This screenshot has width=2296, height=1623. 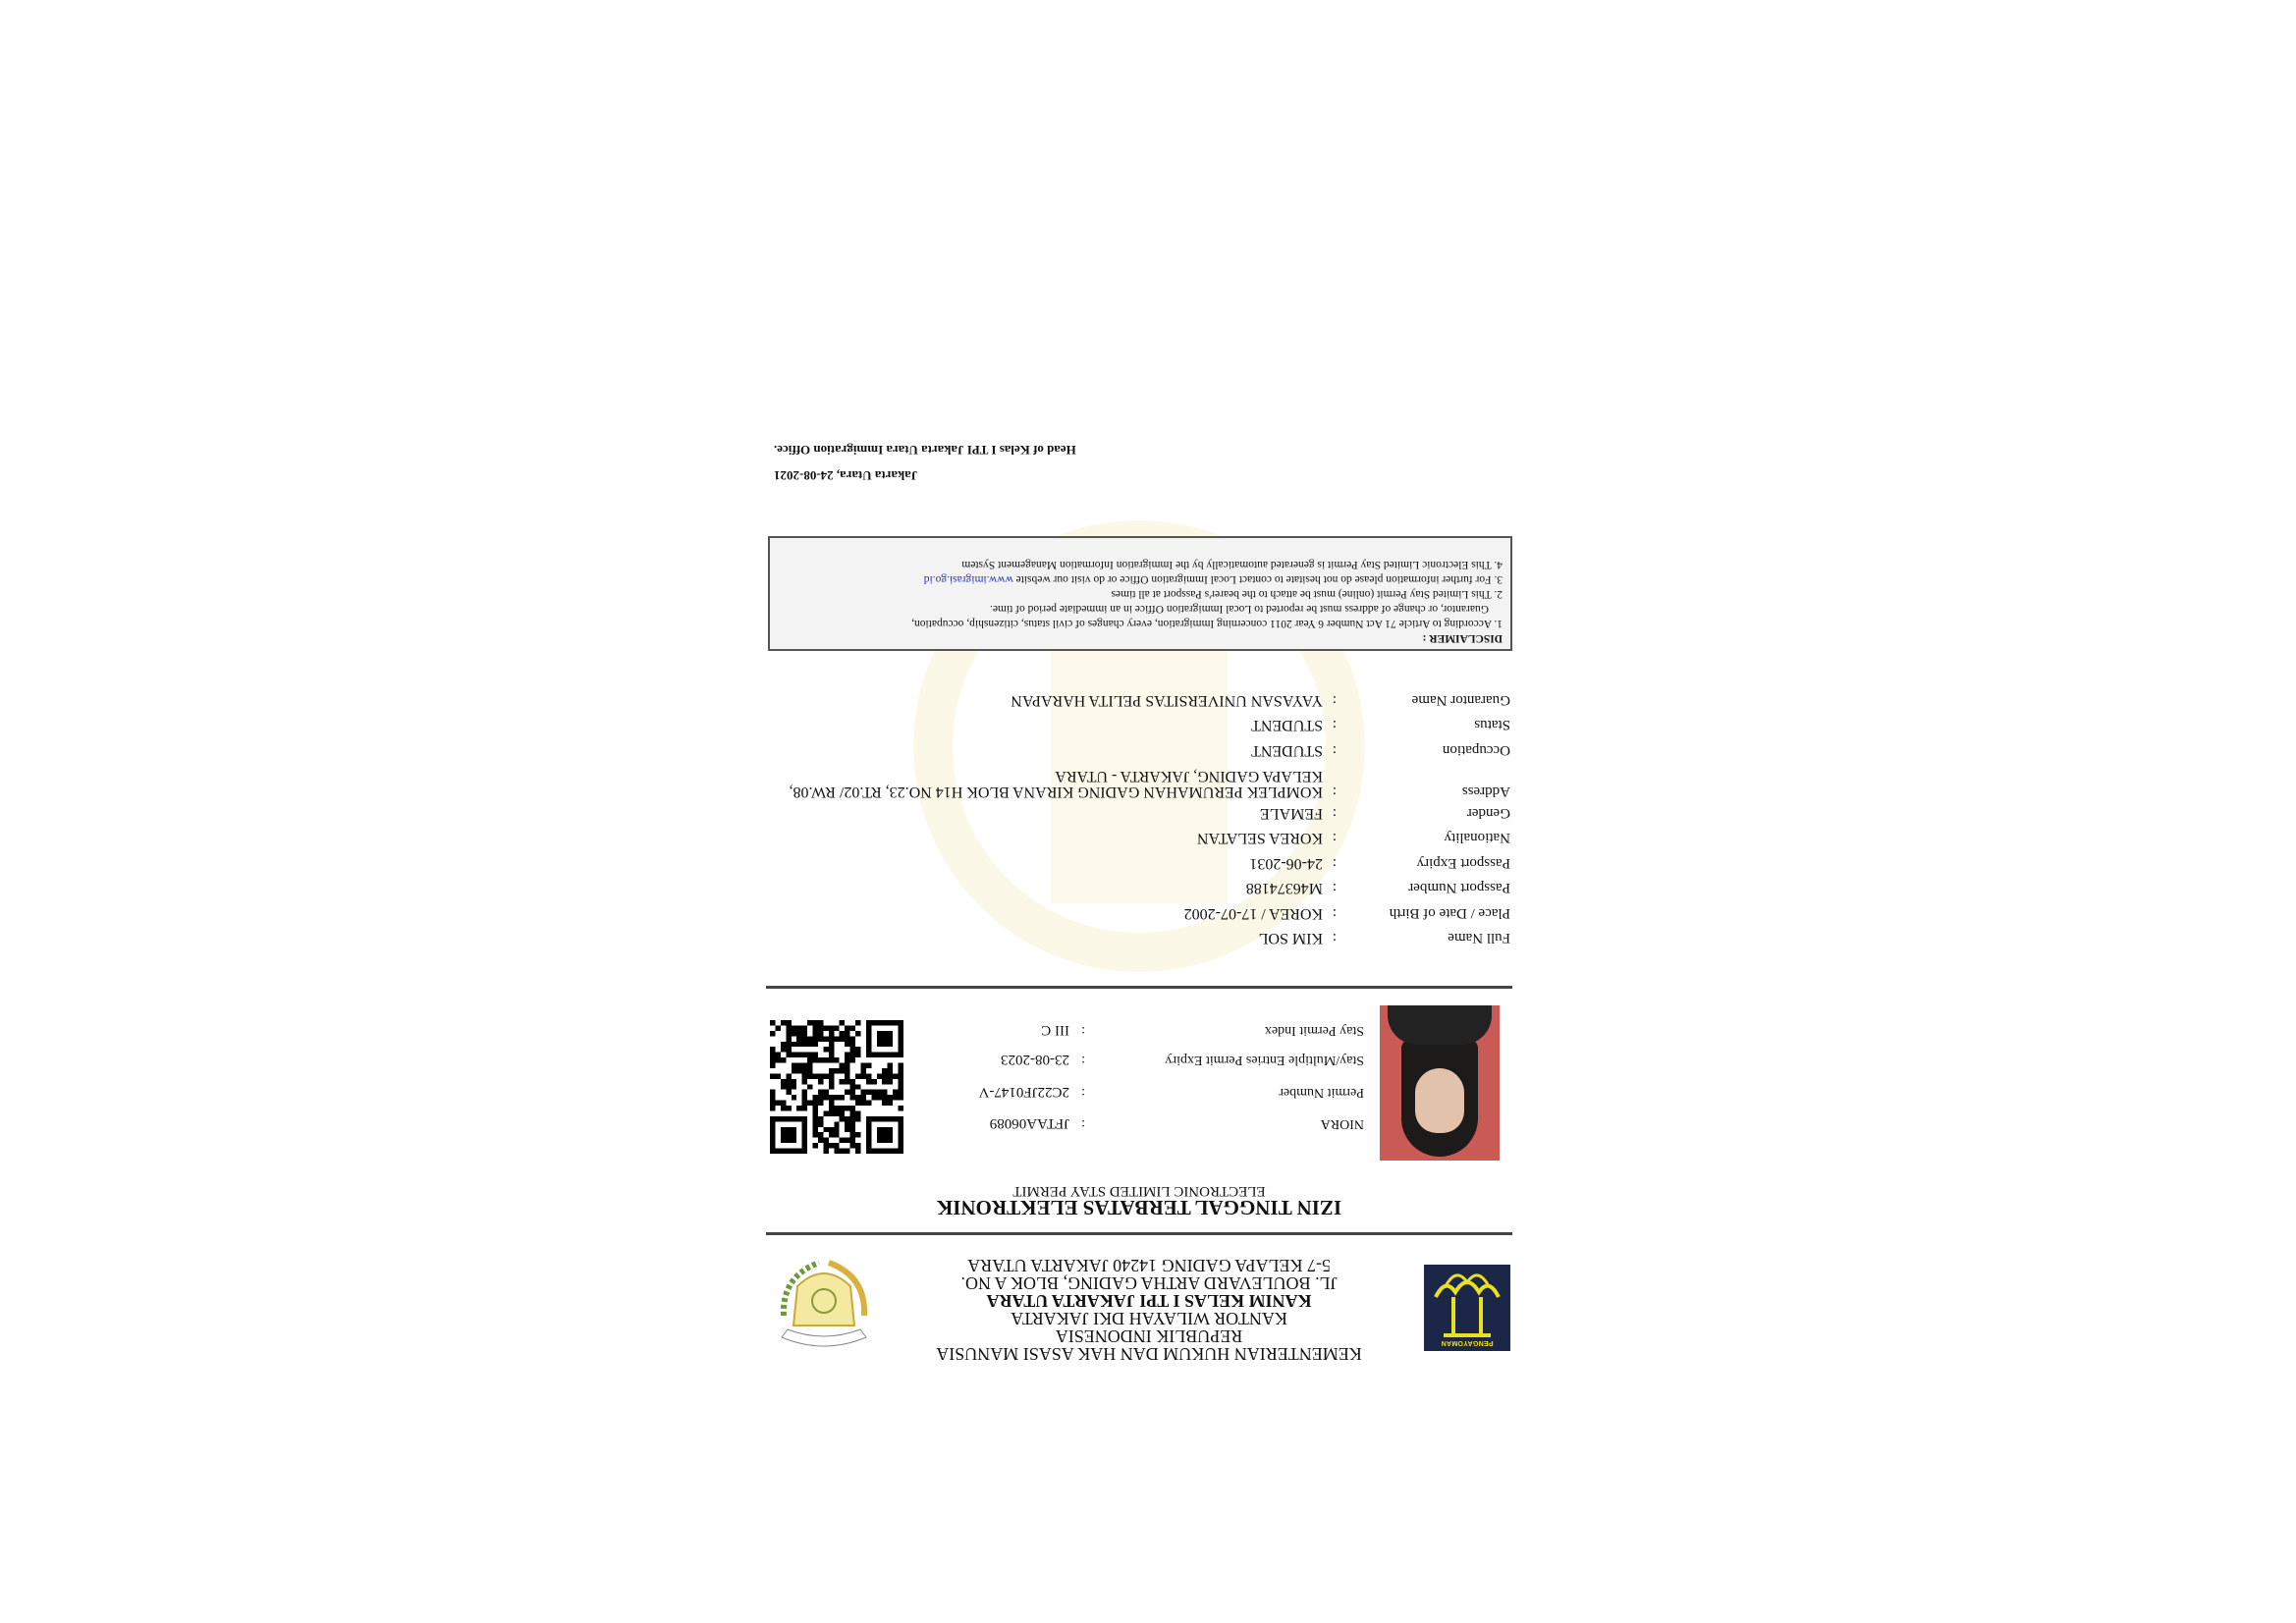 I want to click on niora-label: NIORA, so click(x=1342, y=1123).